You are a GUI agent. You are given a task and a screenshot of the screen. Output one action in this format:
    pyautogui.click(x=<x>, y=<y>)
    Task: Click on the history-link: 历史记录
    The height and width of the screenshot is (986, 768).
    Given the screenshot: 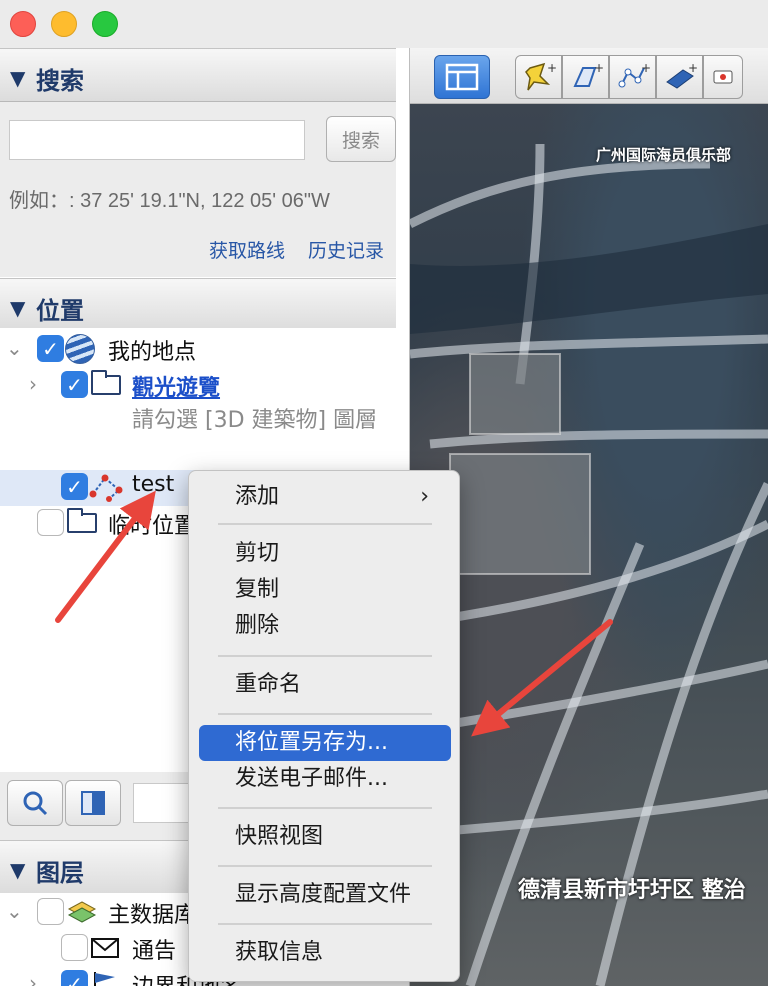 What is the action you would take?
    pyautogui.click(x=346, y=249)
    